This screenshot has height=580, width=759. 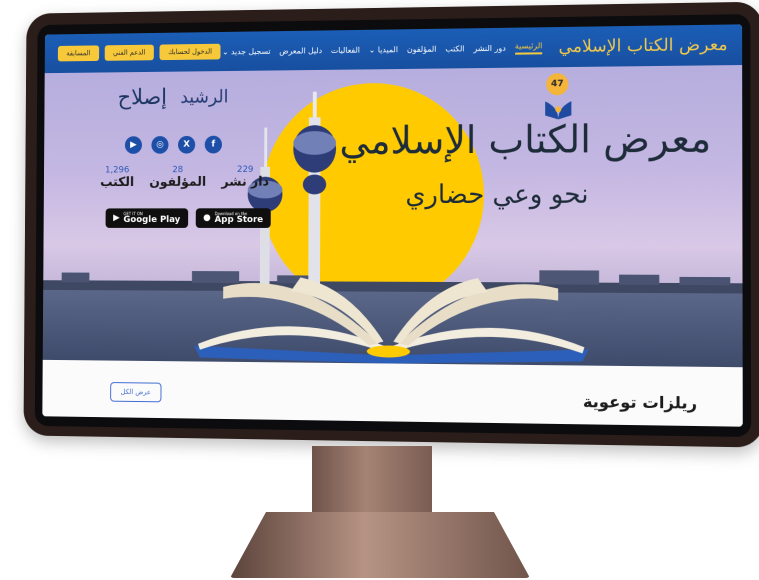 What do you see at coordinates (239, 219) in the screenshot?
I see `store-main-label: App Store` at bounding box center [239, 219].